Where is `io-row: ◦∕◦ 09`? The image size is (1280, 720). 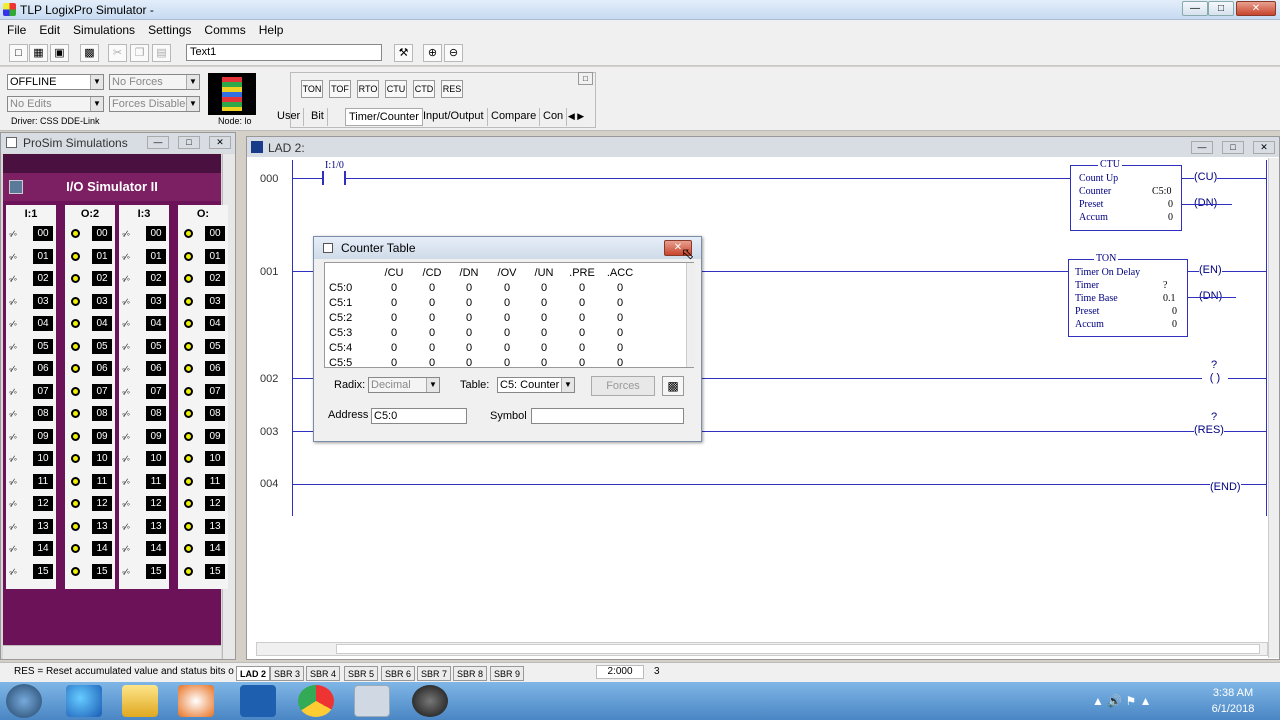
io-row: ◦∕◦ 09 is located at coordinates (144, 437).